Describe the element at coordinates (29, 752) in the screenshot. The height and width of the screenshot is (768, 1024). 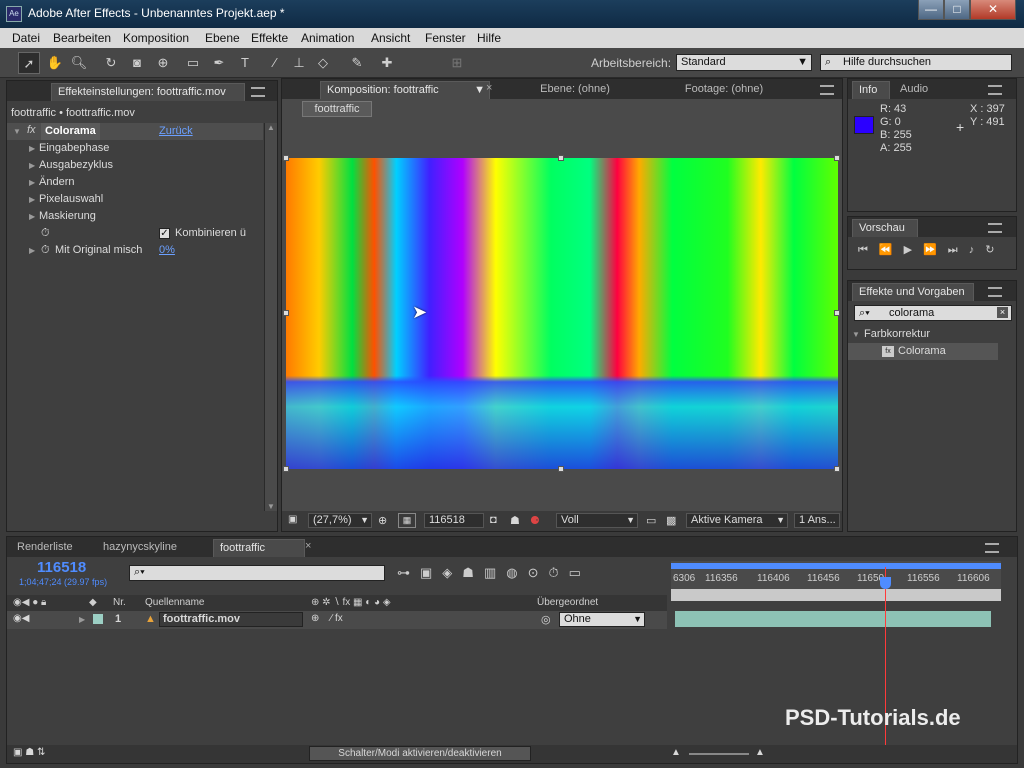
I see `footer-toggle-icons: ▣ ☗ ⇅` at that location.